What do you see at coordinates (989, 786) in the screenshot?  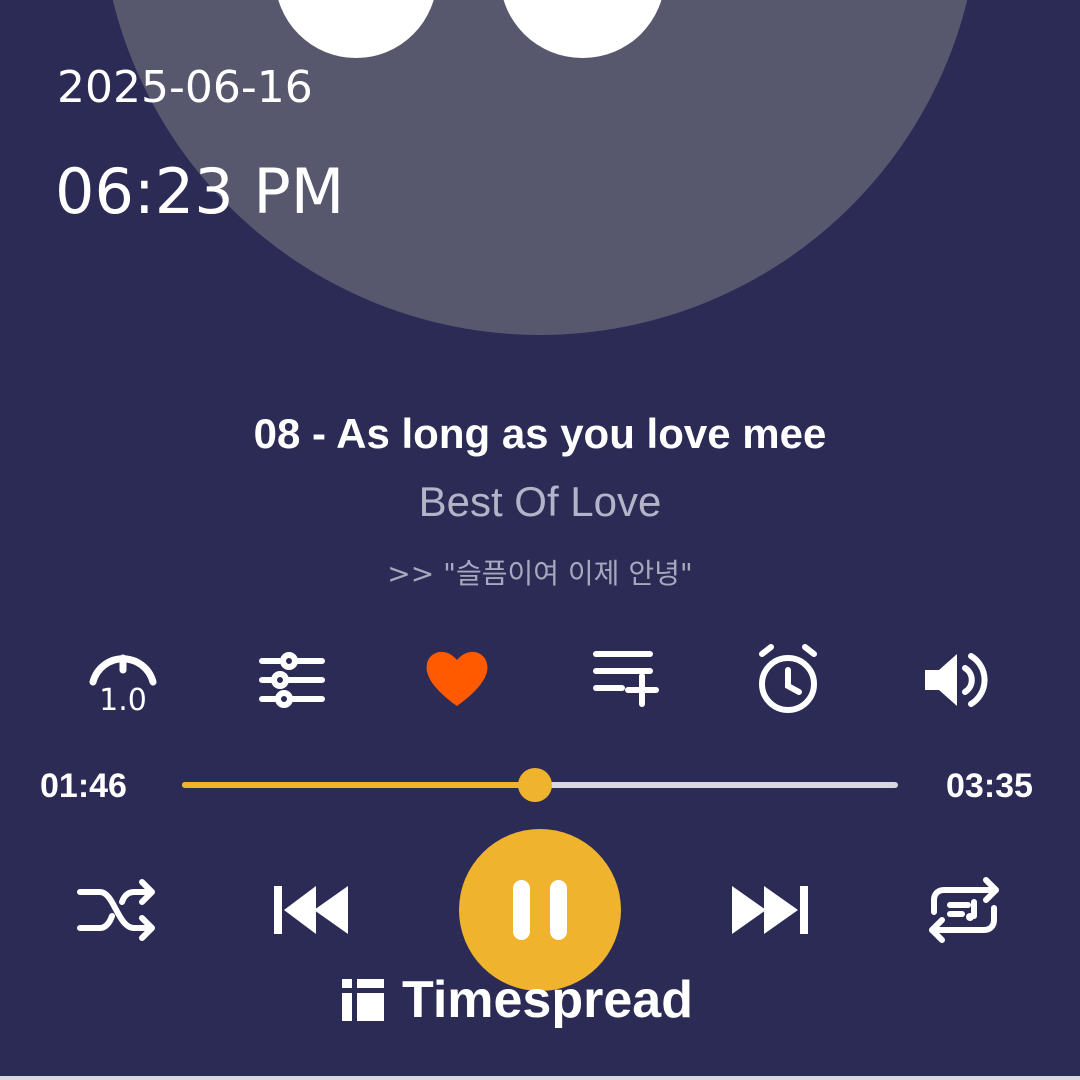 I see `total-time: 03:35` at bounding box center [989, 786].